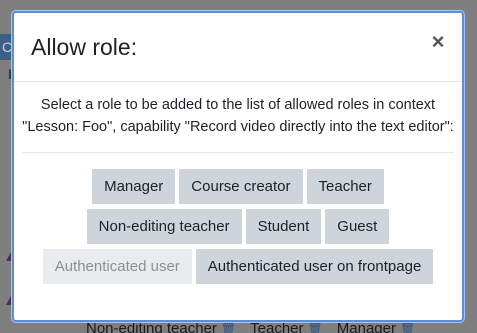  Describe the element at coordinates (283, 226) in the screenshot. I see `role-button-student: Student` at that location.